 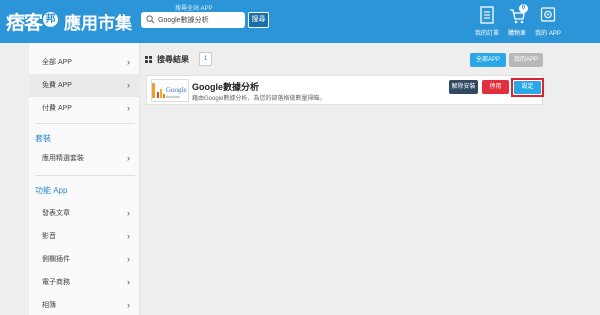 What do you see at coordinates (173, 59) in the screenshot?
I see `page-title: 搜尋結果` at bounding box center [173, 59].